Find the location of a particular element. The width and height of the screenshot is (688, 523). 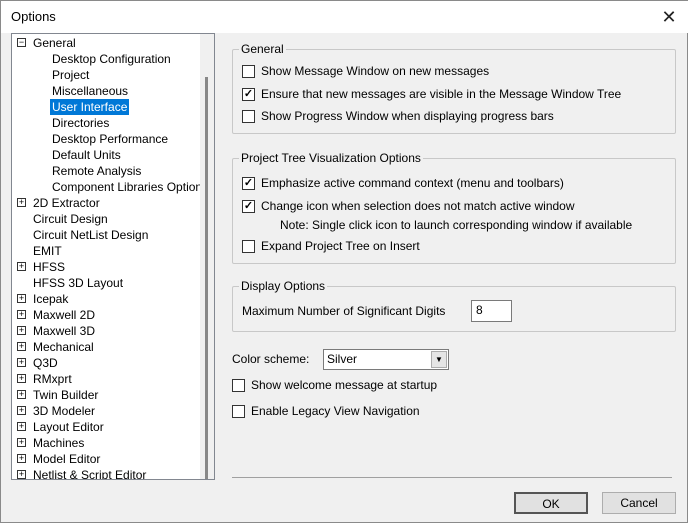

tree-item: Circuit Design is located at coordinates (107, 219).